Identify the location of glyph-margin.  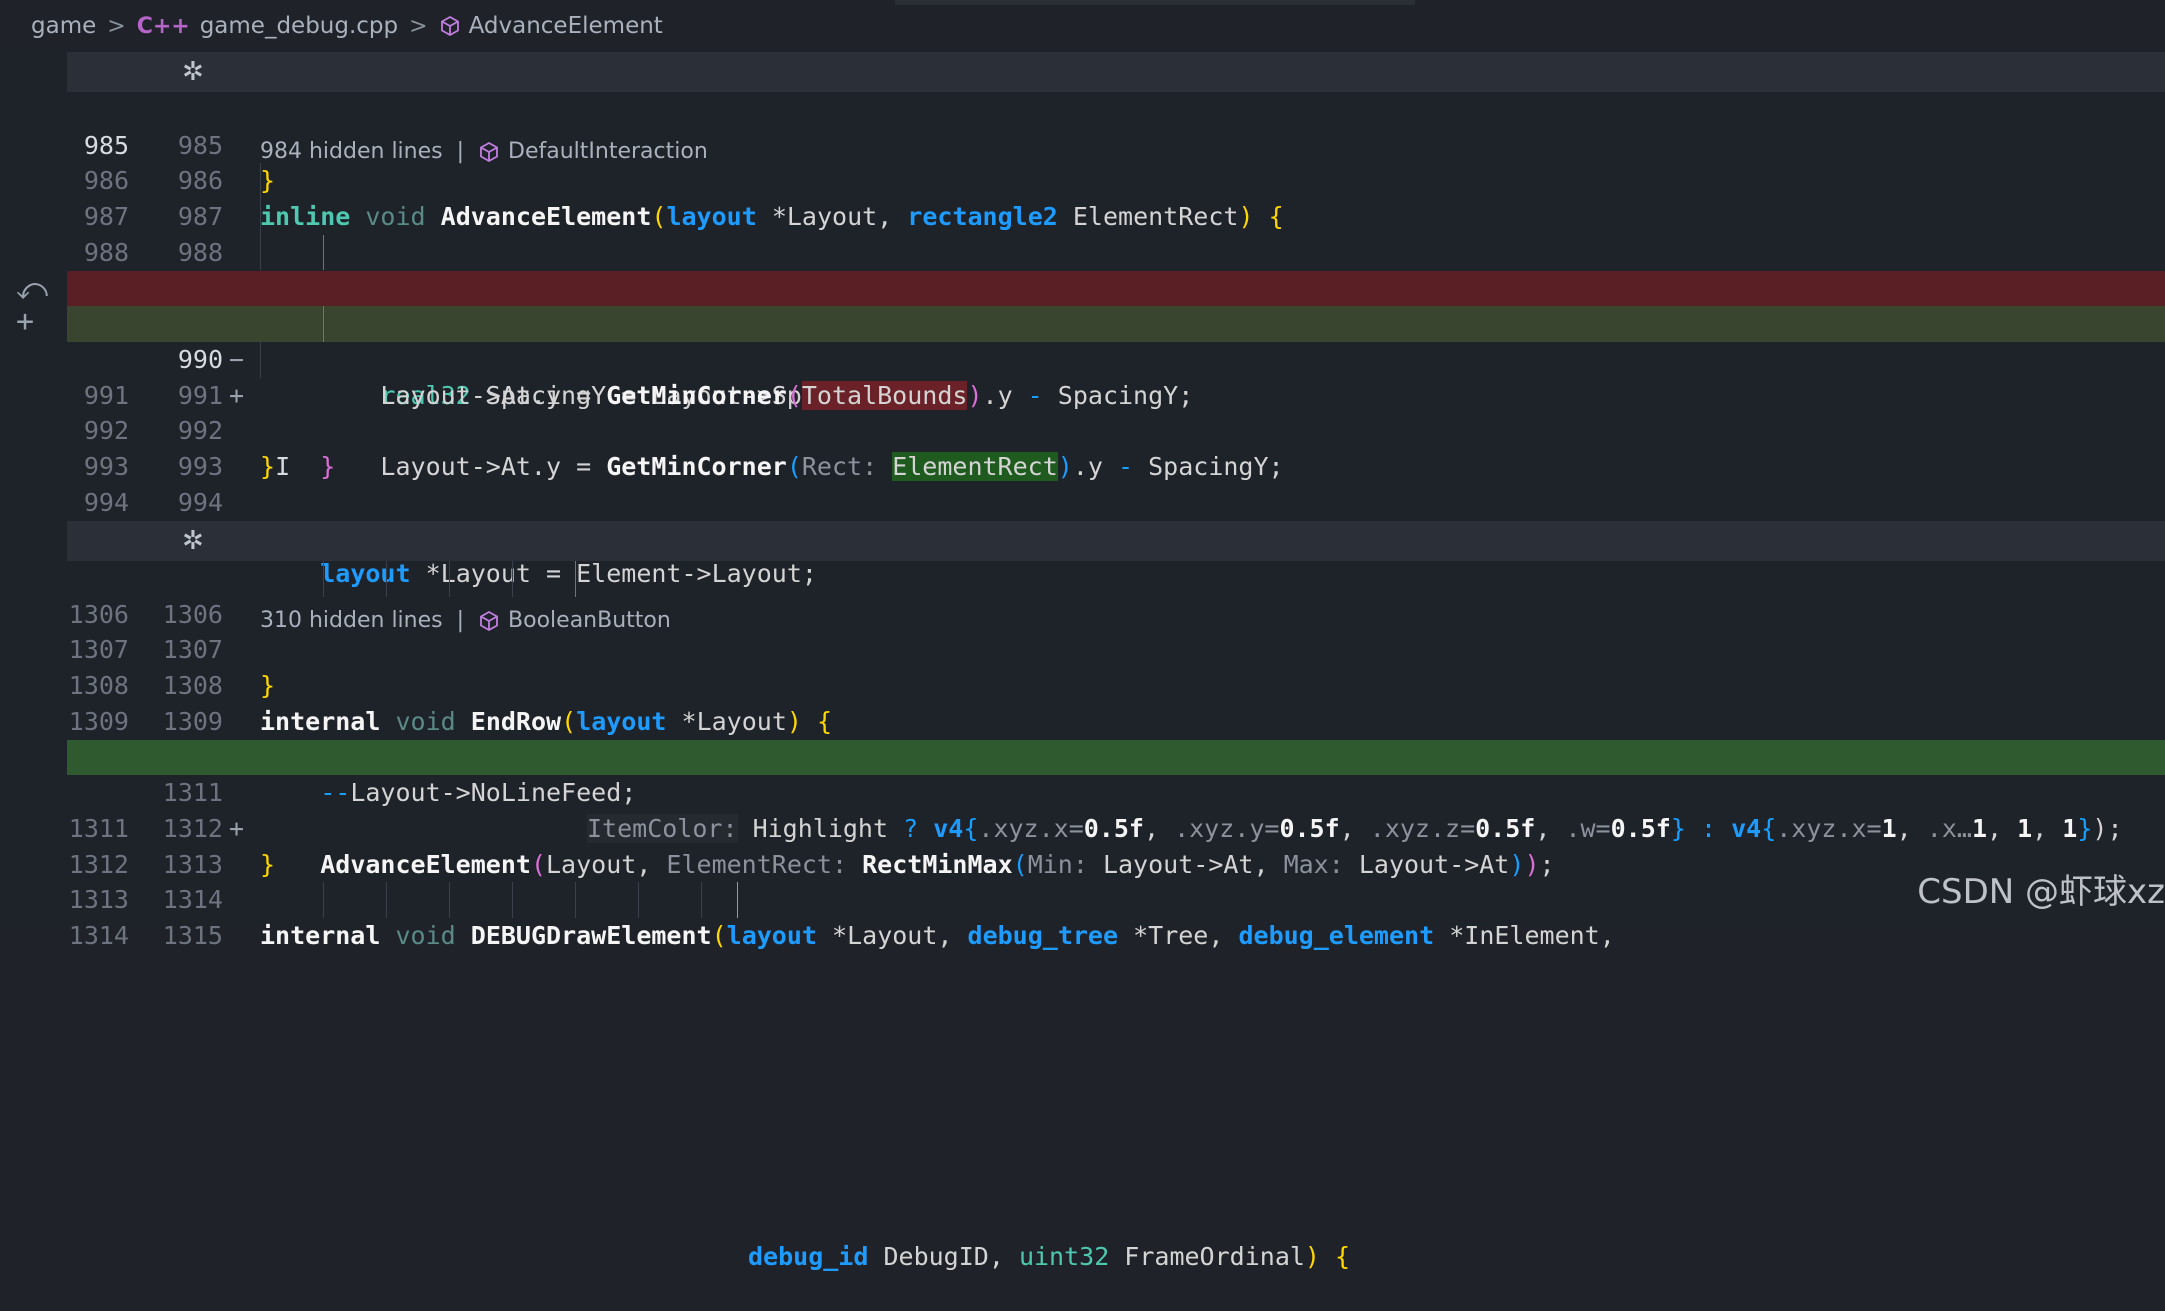
(33, 488).